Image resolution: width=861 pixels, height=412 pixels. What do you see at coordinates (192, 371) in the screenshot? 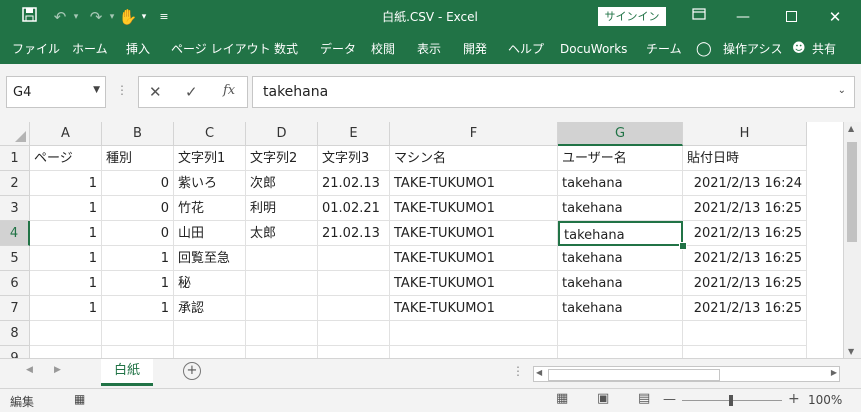
I see `add-sheet-icon: +` at bounding box center [192, 371].